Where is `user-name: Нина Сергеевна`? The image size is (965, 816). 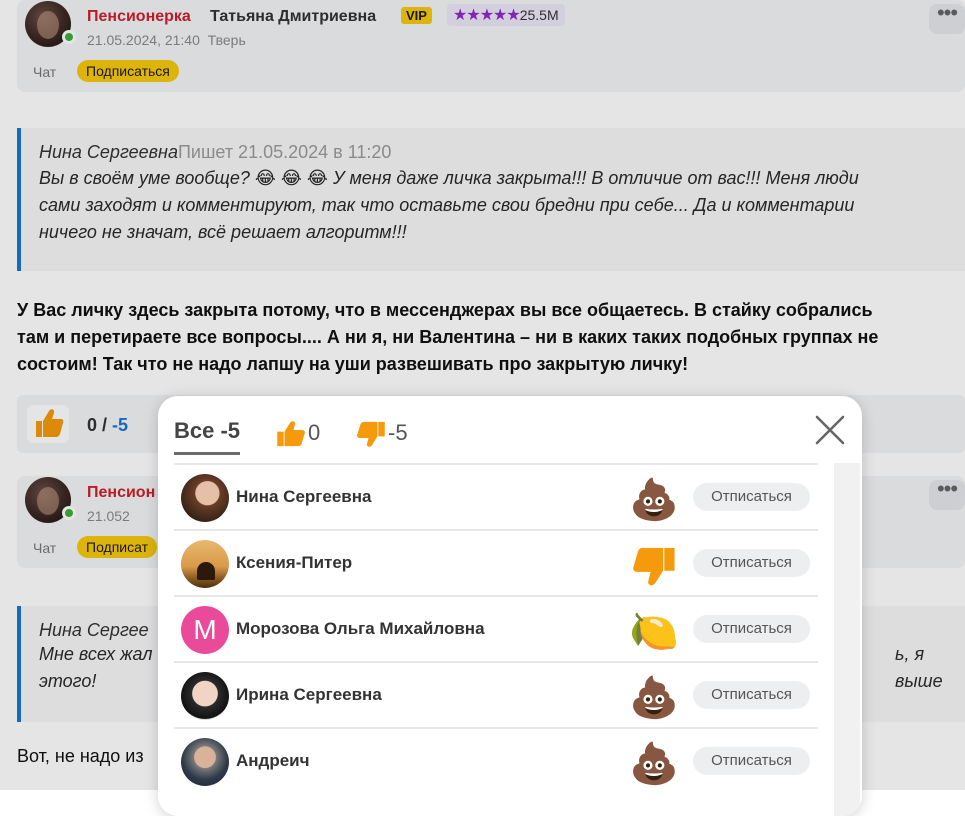
user-name: Нина Сергеевна is located at coordinates (303, 497).